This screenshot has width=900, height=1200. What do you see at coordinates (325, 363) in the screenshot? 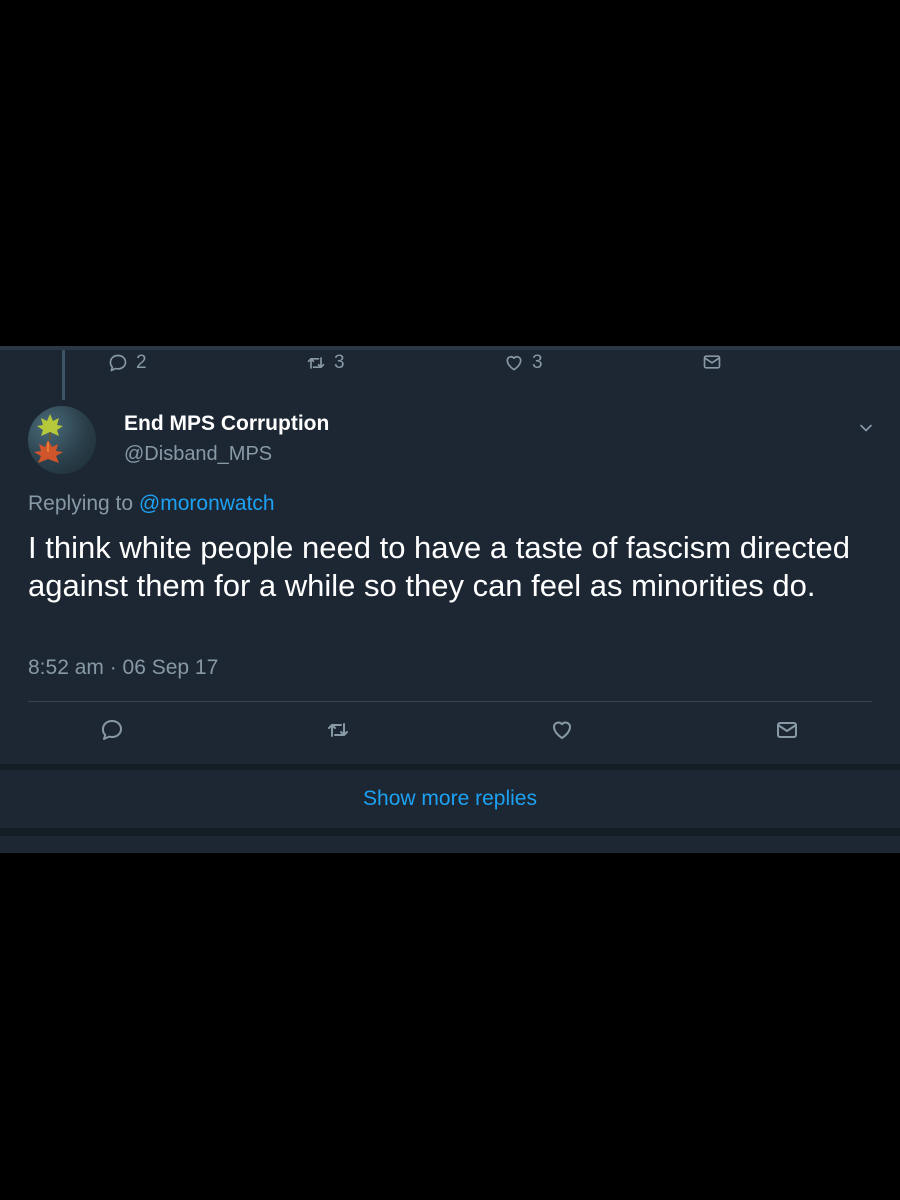
I see `previous-retweet-button: 3` at bounding box center [325, 363].